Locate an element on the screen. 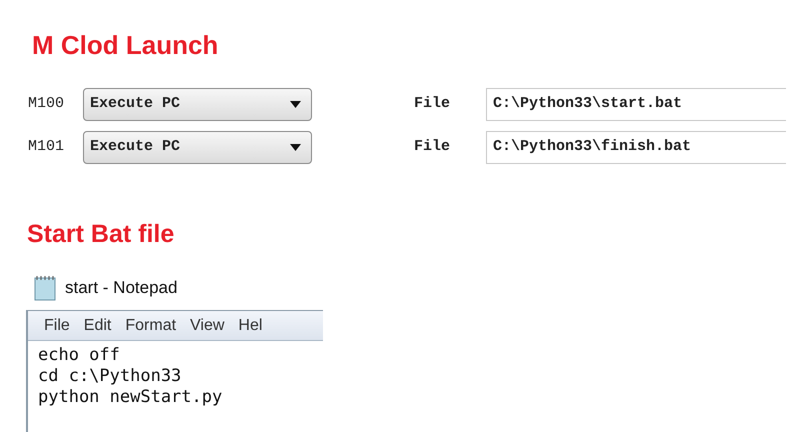  menu-item: Format is located at coordinates (150, 326).